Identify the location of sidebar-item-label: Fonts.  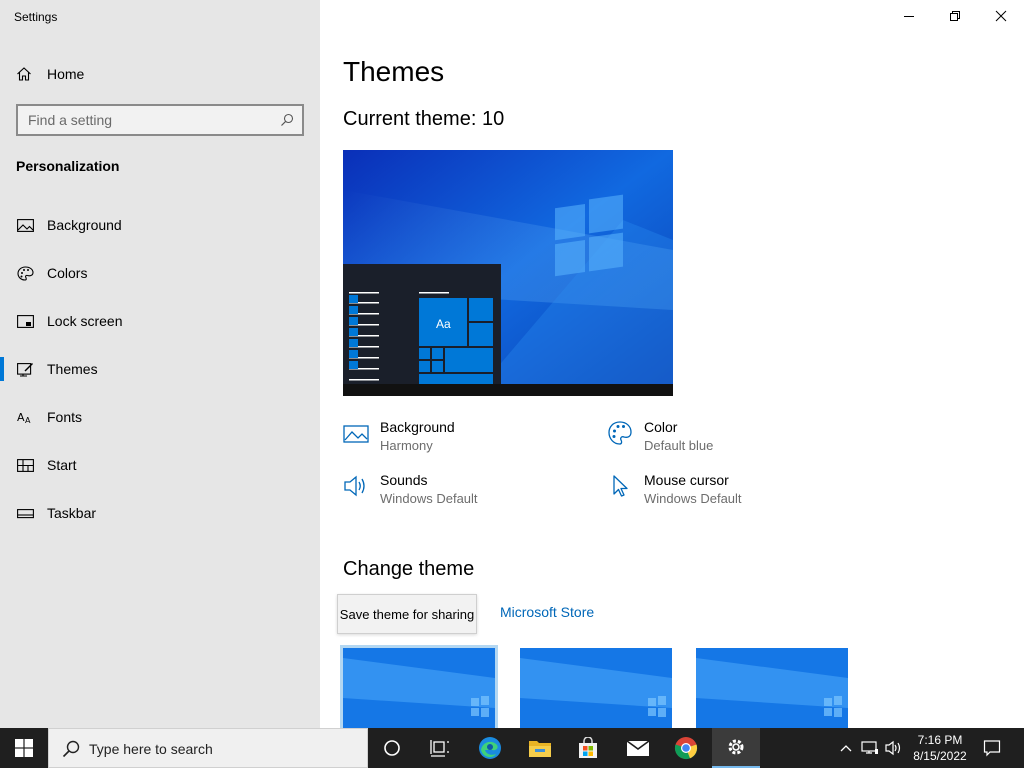
(65, 417).